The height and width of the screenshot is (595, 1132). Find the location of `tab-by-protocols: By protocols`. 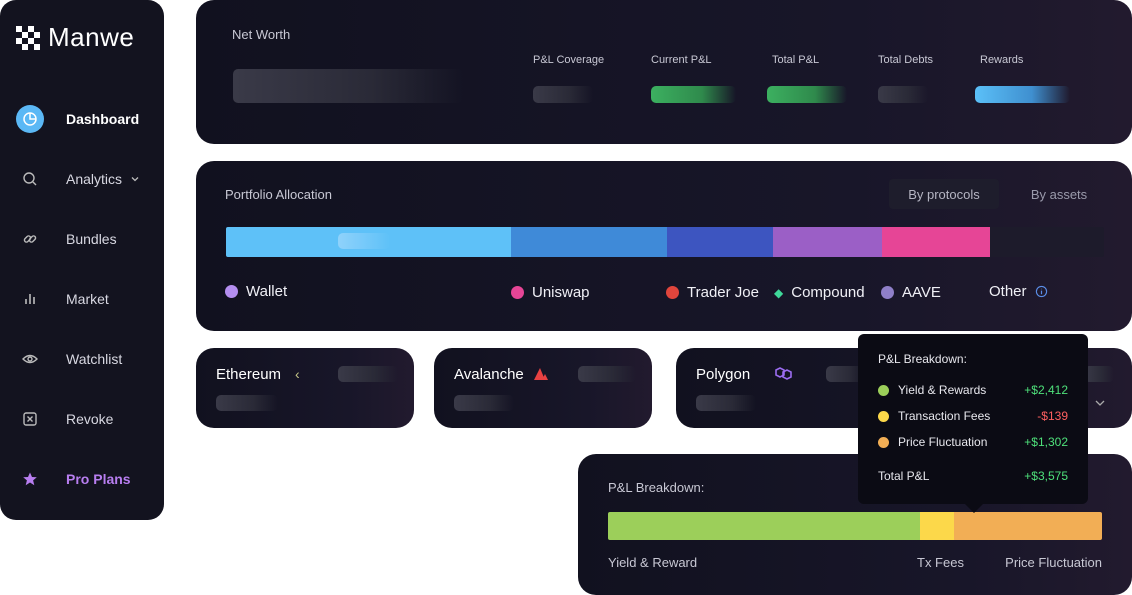

tab-by-protocols: By protocols is located at coordinates (944, 194).